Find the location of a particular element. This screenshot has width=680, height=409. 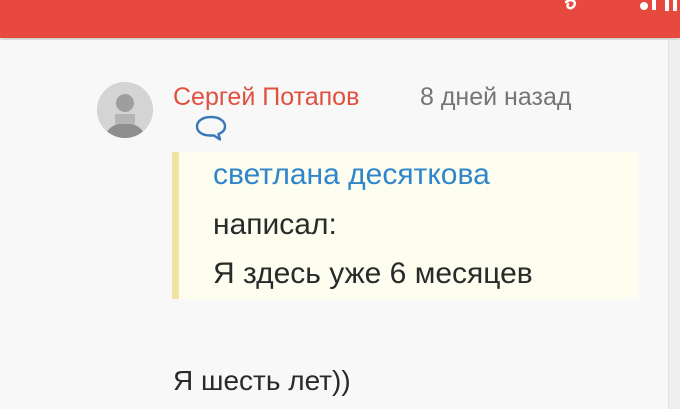

avatar is located at coordinates (125, 110).